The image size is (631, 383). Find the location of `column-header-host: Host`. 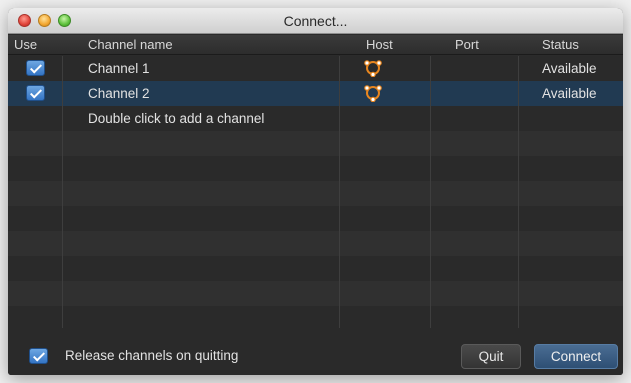

column-header-host: Host is located at coordinates (379, 44).